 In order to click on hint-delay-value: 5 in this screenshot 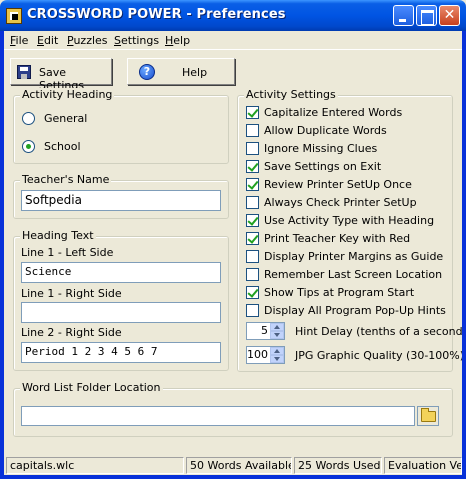, I will do `click(264, 330)`.